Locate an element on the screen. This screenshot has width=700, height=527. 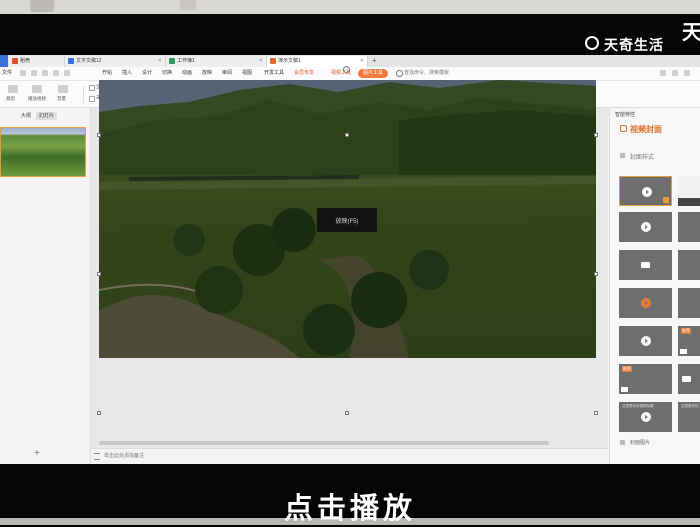
section-icon is located at coordinates (622, 155).